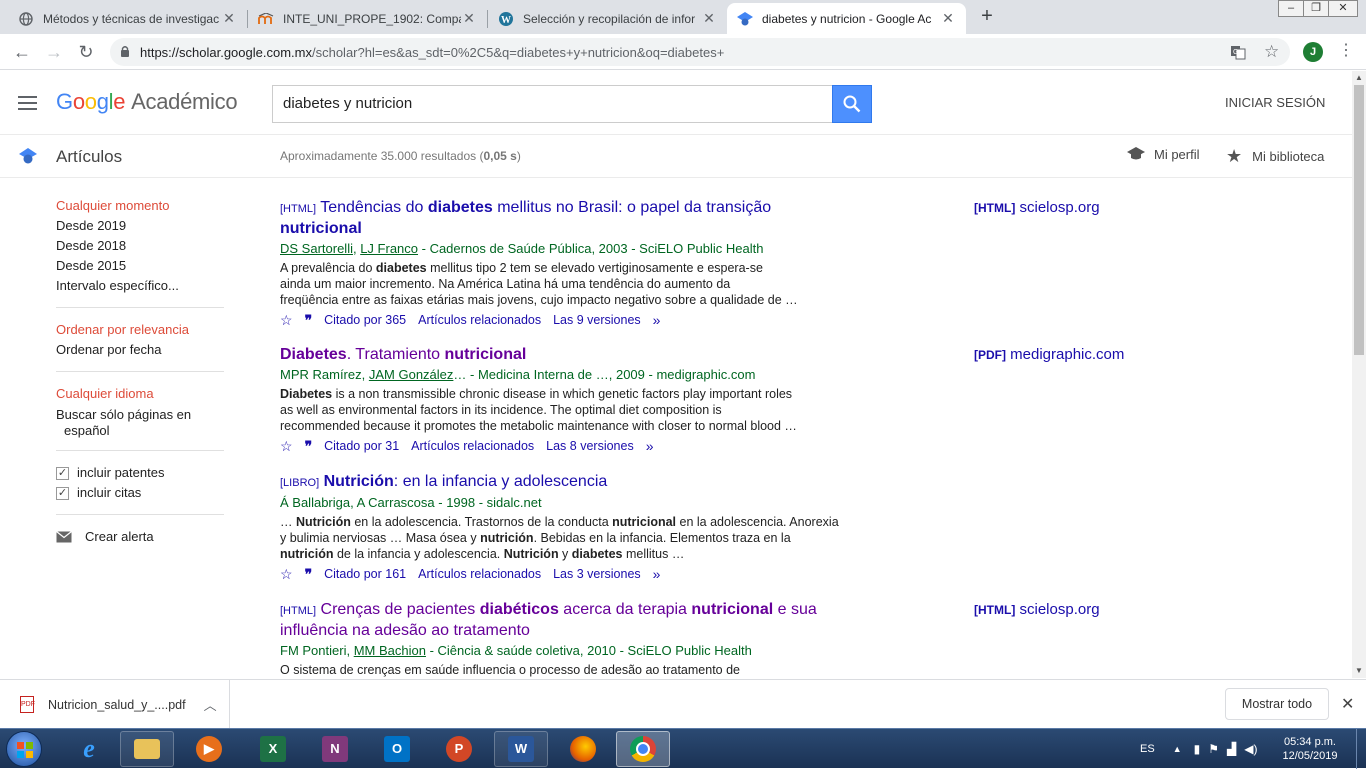 The width and height of the screenshot is (1366, 773). I want to click on checkmark-icon: ✓, so click(62, 493).